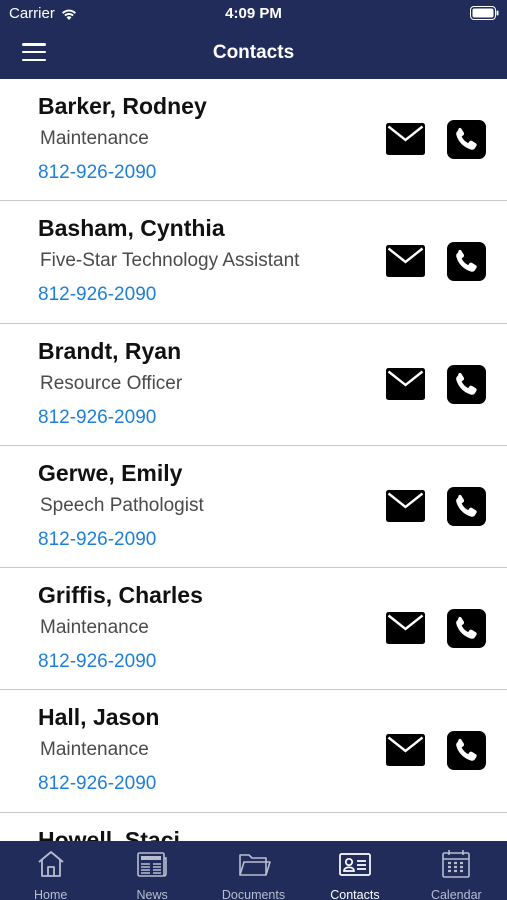 The width and height of the screenshot is (507, 900). I want to click on contact-row: Barker, Rodney Maintenance 812-926-2090, so click(253, 140).